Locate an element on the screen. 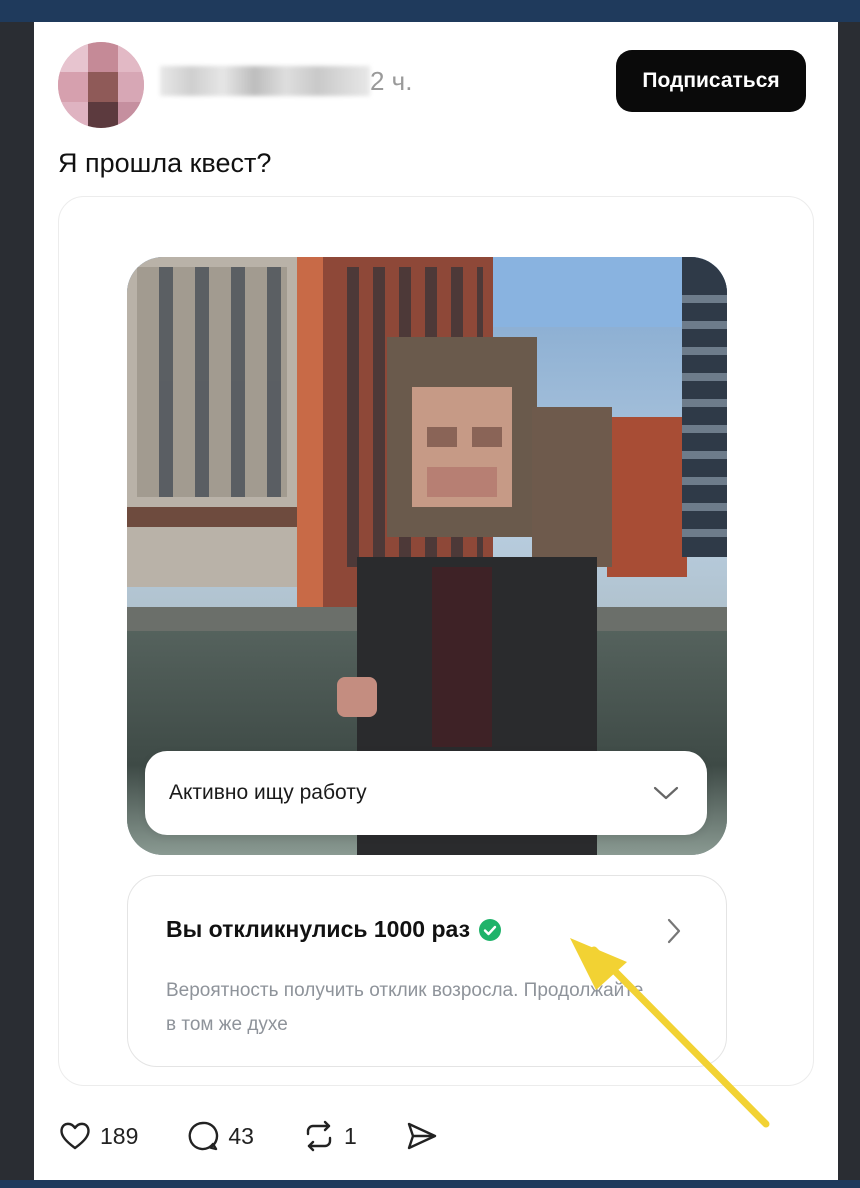  repost-count: 1 is located at coordinates (350, 1135).